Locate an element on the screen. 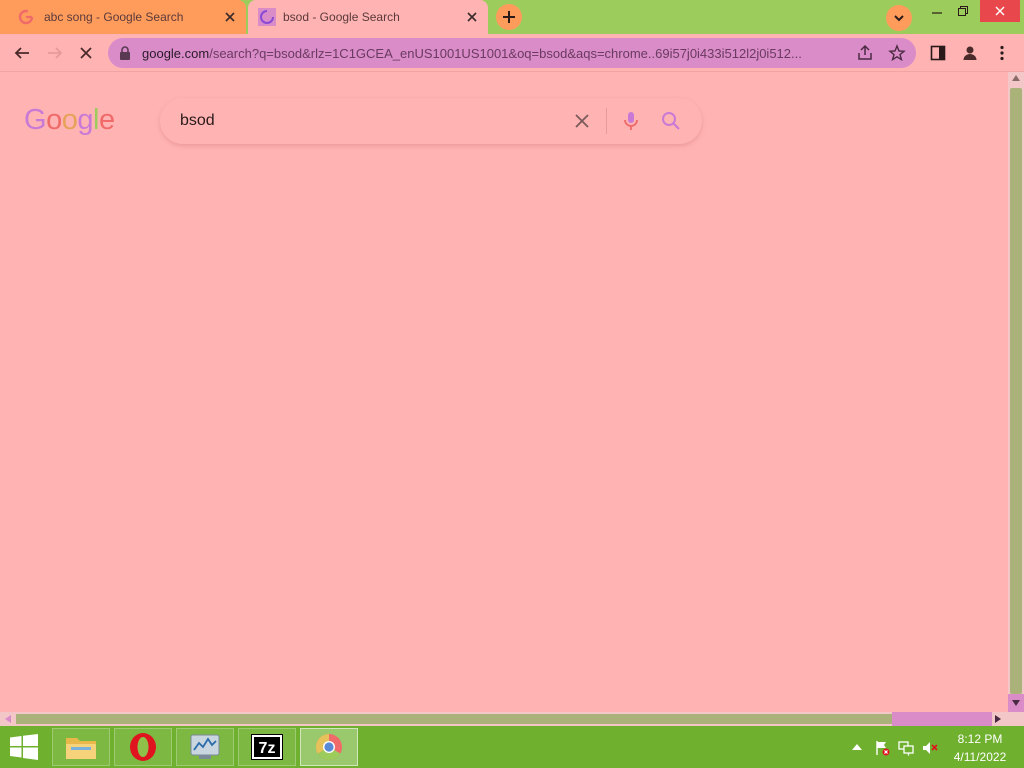 This screenshot has width=1024, height=768. vertical-scroll-thumb is located at coordinates (1016, 391).